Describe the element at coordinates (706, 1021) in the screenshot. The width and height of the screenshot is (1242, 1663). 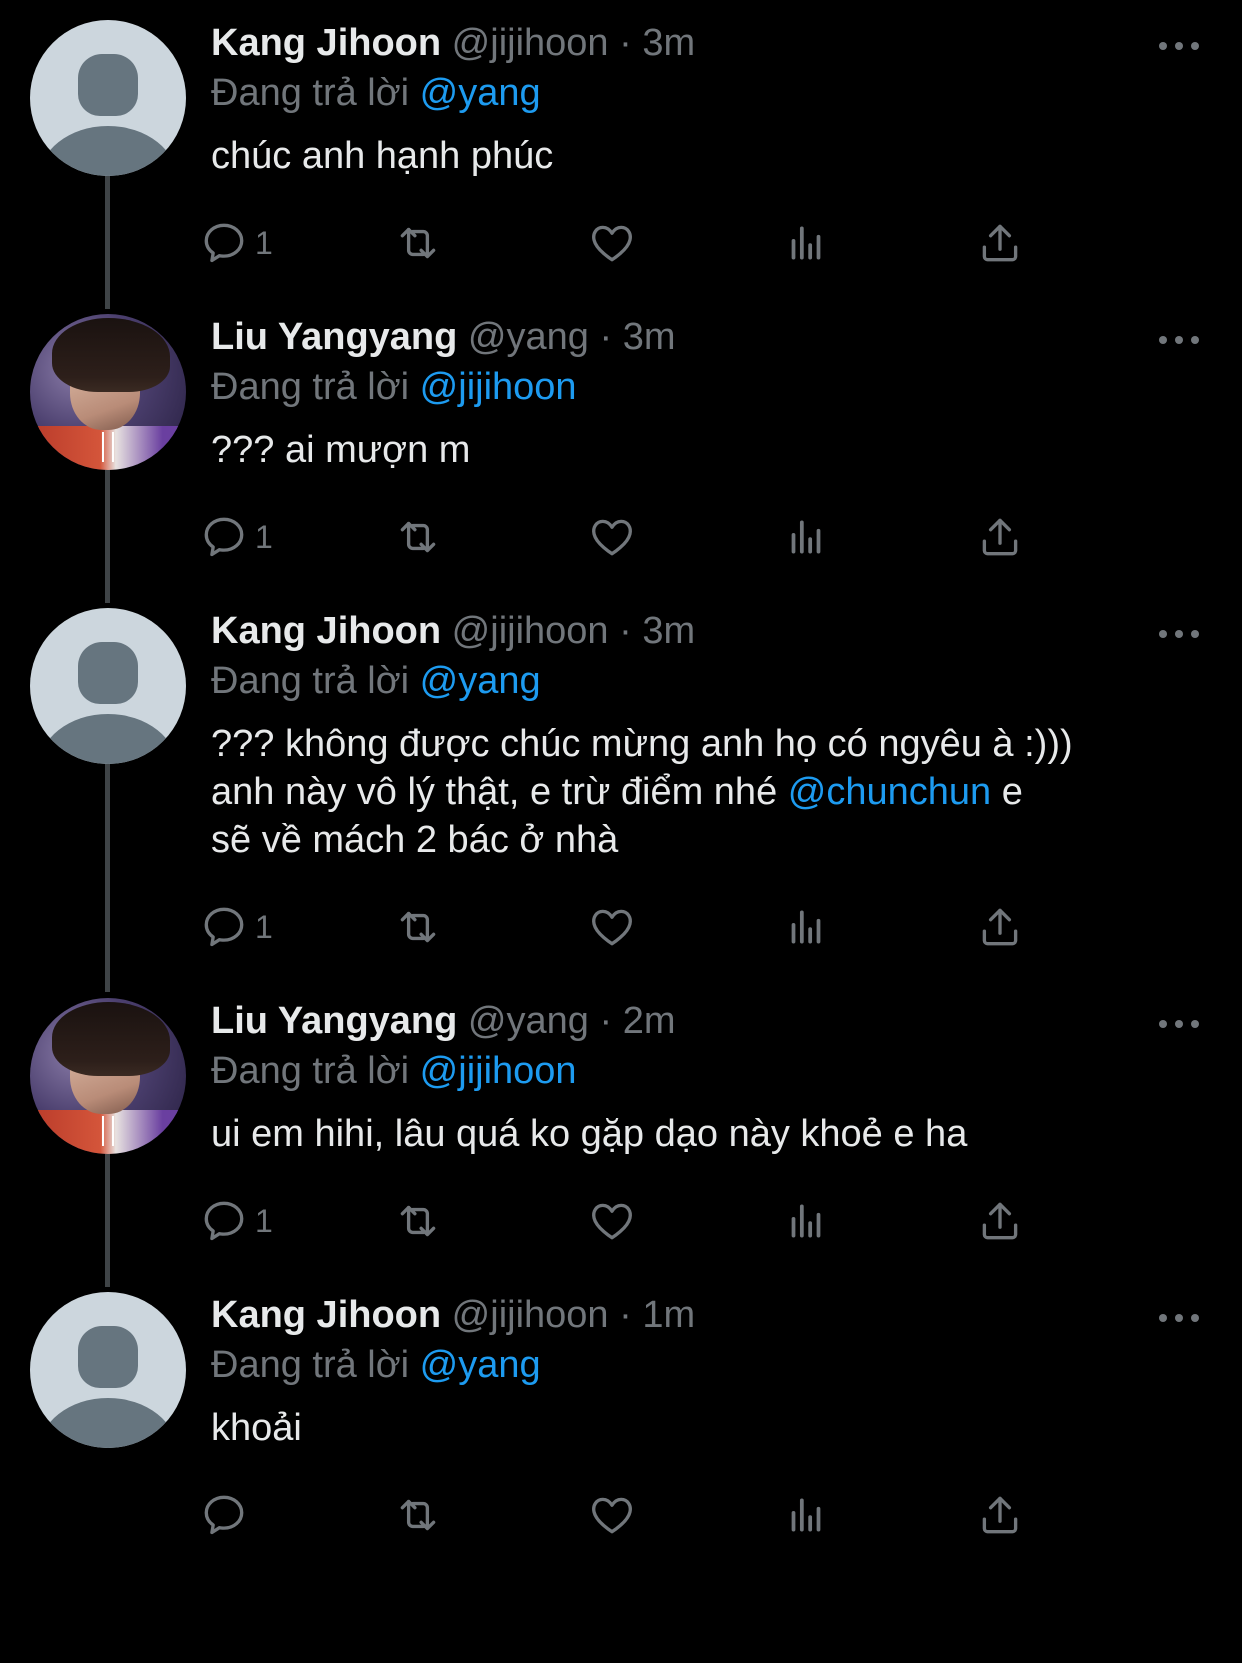
I see `tweet-header: Liu Yangyang @yang · 2m` at that location.